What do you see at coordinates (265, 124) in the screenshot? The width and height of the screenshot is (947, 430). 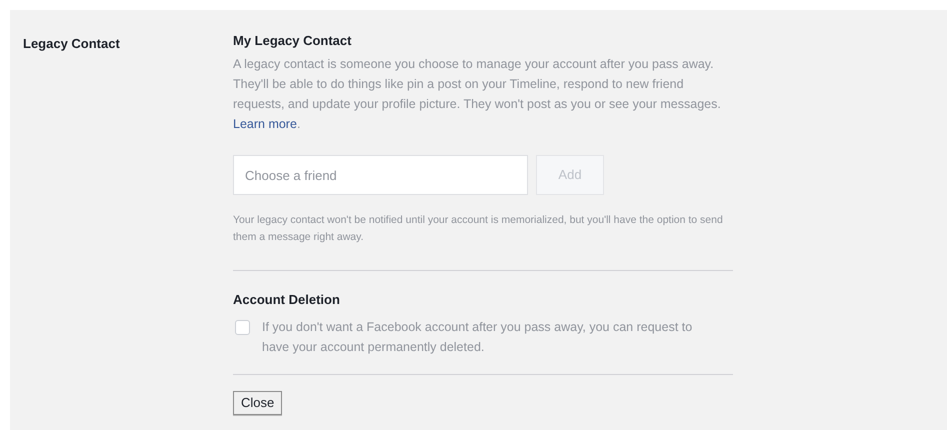 I see `learn-more-link: Learn more` at bounding box center [265, 124].